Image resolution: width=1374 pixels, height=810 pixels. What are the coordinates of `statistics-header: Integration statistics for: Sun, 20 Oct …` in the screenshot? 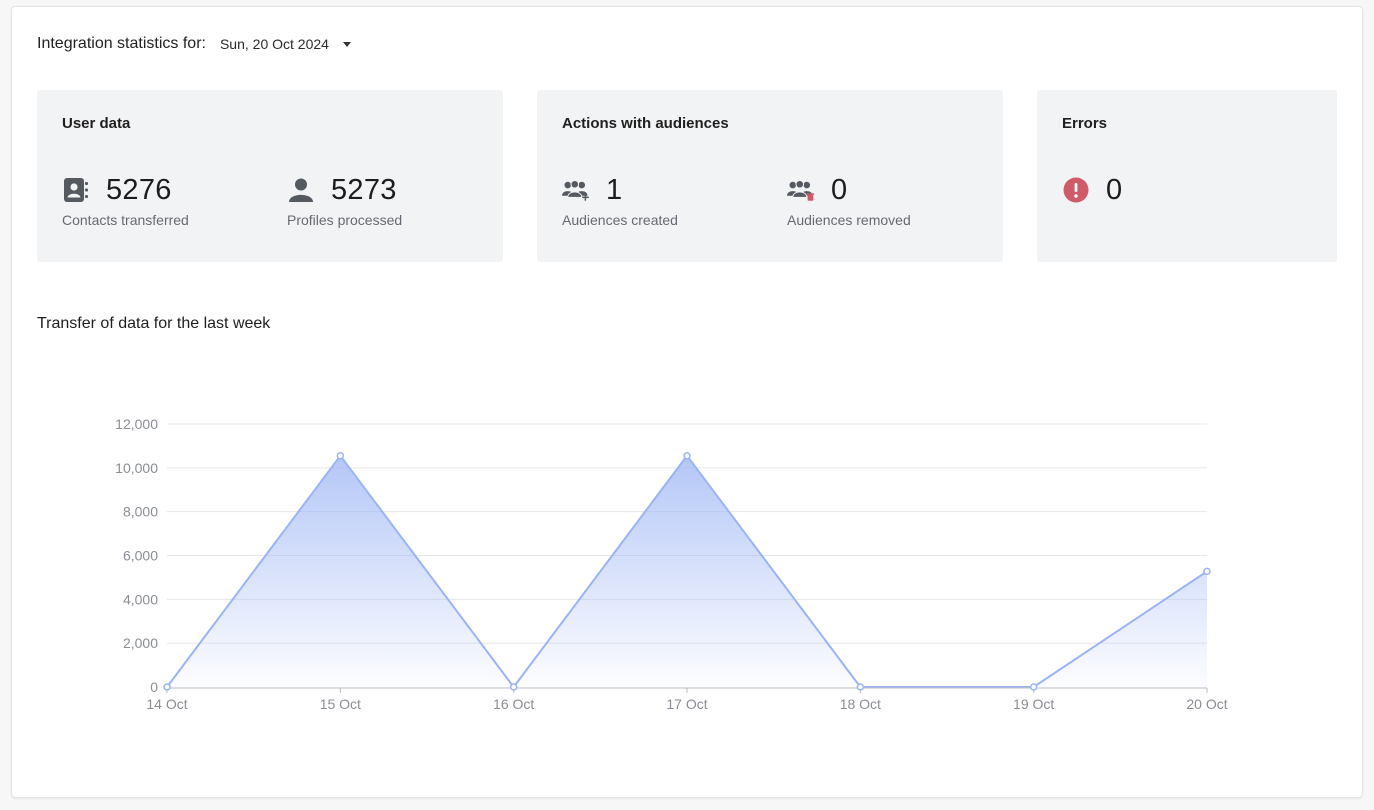 It's located at (194, 44).